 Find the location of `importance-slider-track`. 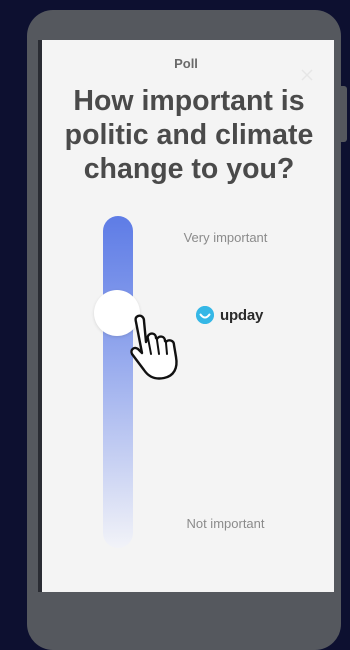

importance-slider-track is located at coordinates (118, 382).